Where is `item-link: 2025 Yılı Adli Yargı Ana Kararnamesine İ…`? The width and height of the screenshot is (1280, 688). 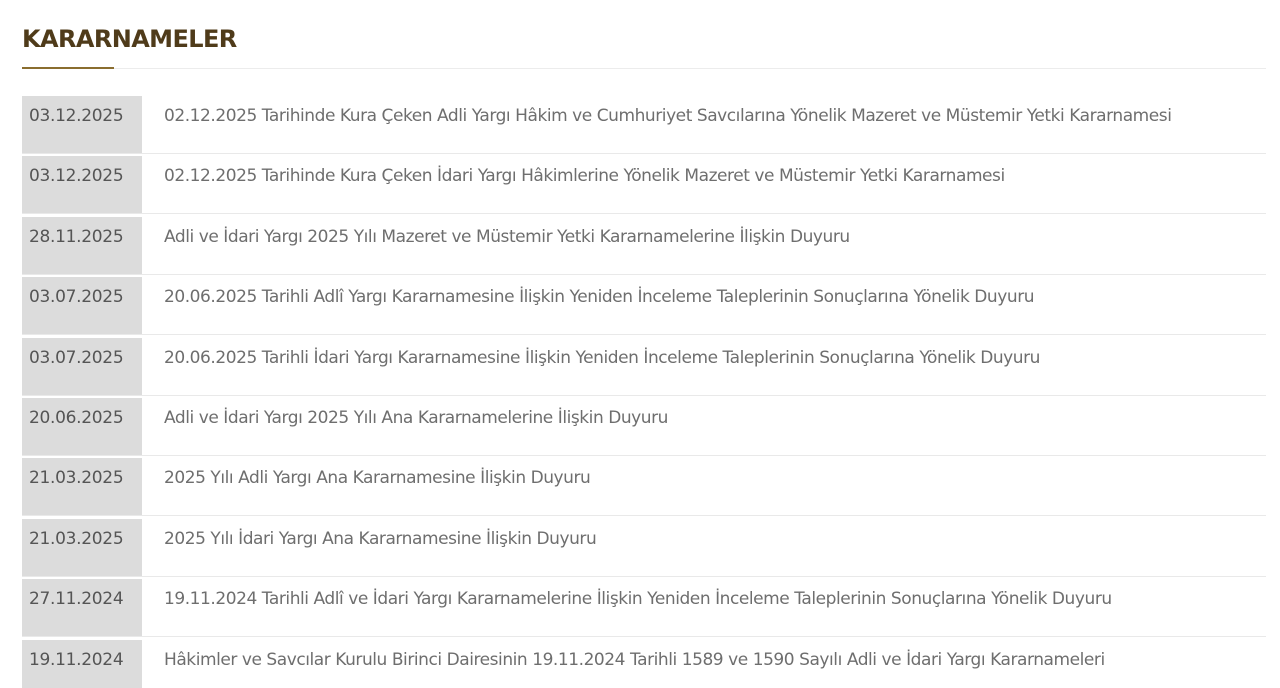 item-link: 2025 Yılı Adli Yargı Ana Kararnamesine İ… is located at coordinates (704, 486).